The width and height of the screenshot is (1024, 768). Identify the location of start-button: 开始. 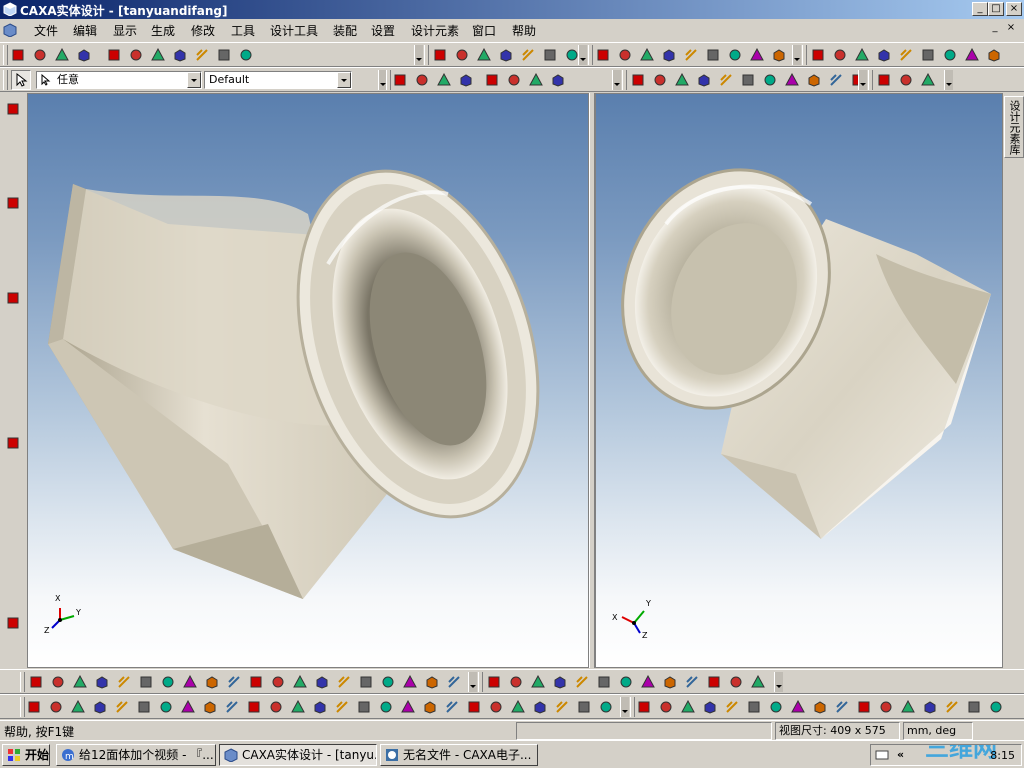
(26, 755).